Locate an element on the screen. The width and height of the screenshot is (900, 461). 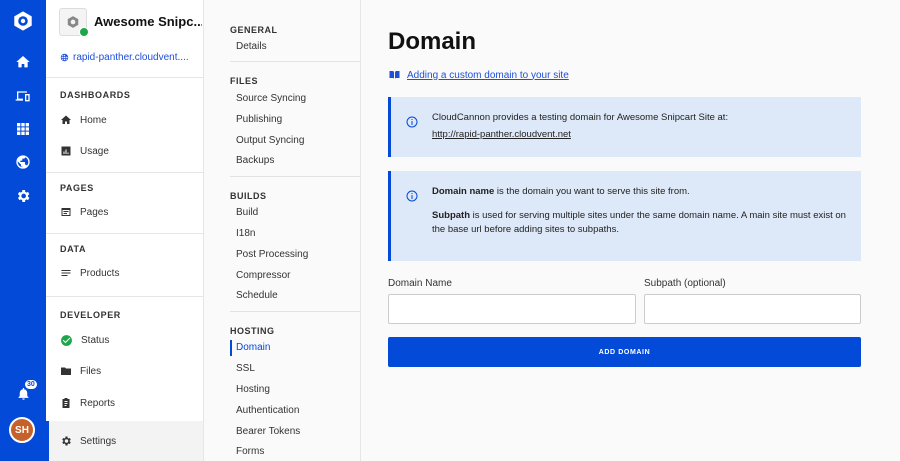
subpath-input is located at coordinates (752, 309).